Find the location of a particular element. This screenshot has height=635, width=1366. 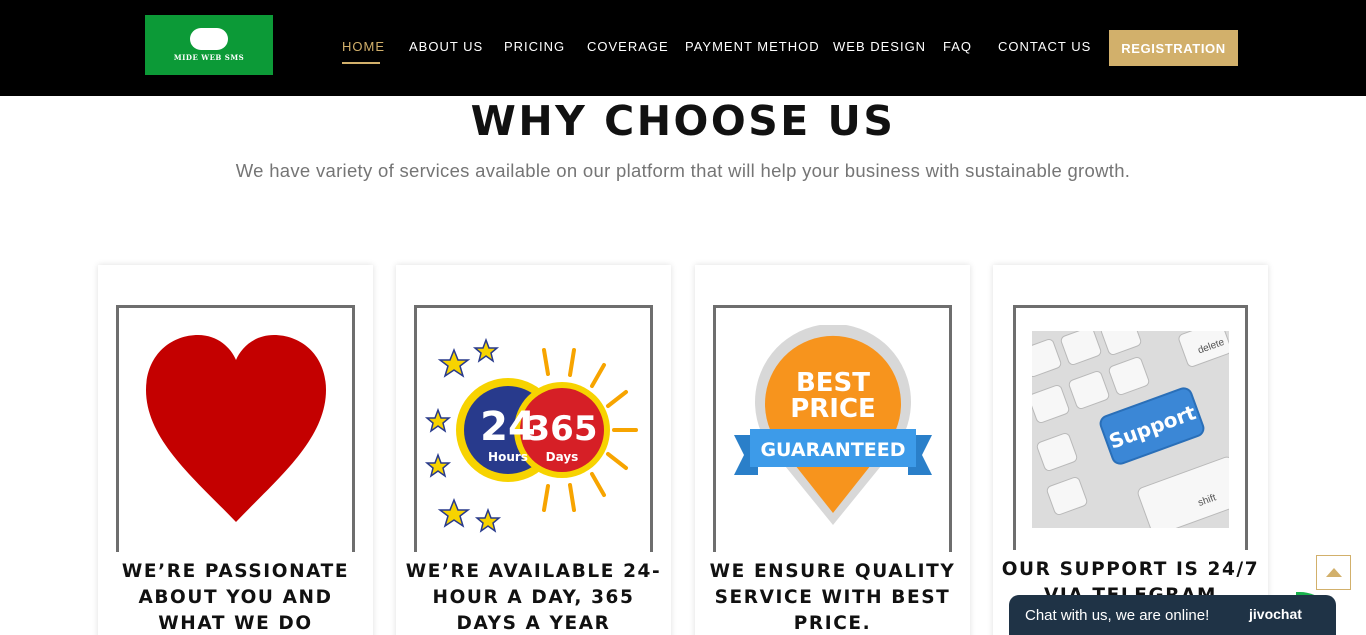

arrow-up-icon is located at coordinates (1333, 572).